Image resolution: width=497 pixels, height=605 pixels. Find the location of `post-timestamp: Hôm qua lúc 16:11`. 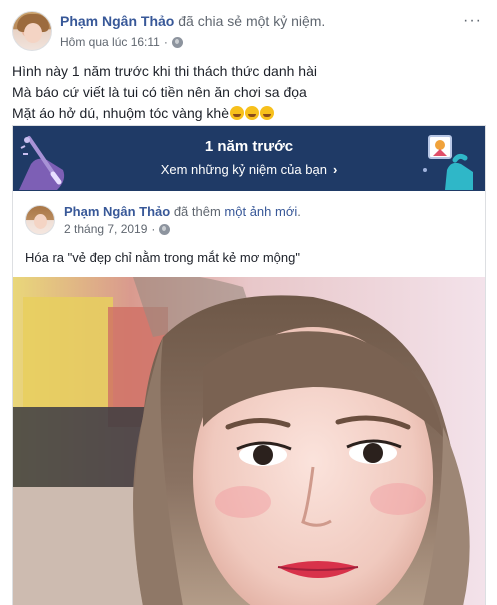

post-timestamp: Hôm qua lúc 16:11 is located at coordinates (110, 42).